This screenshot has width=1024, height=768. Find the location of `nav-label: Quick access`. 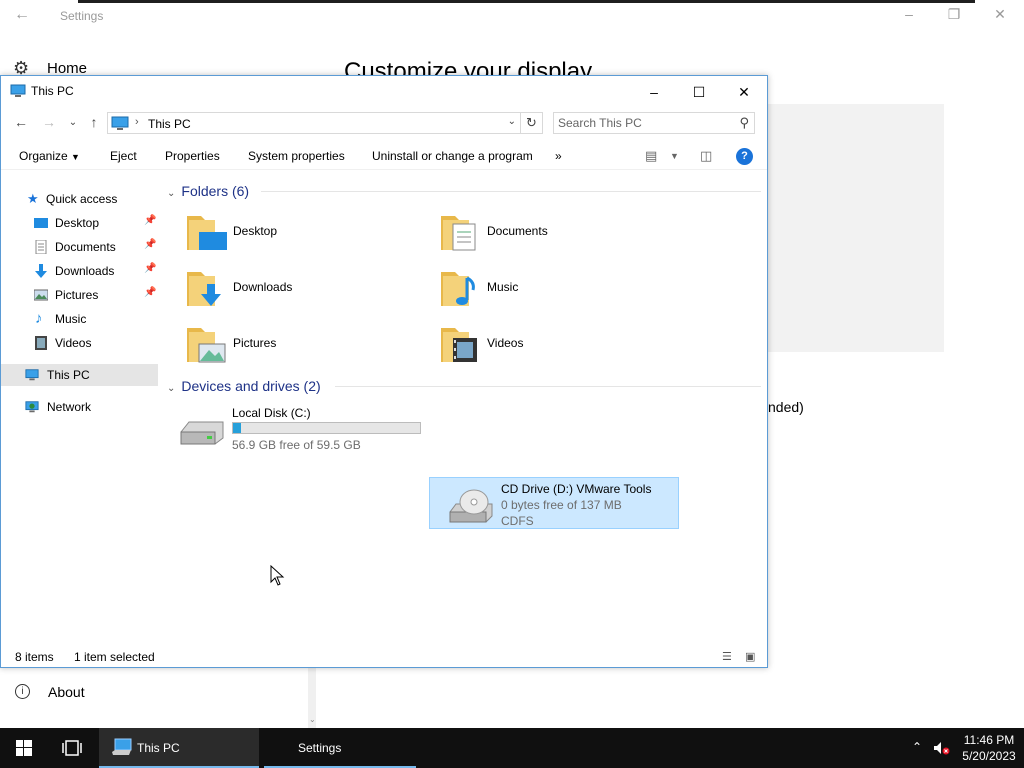

nav-label: Quick access is located at coordinates (82, 199).